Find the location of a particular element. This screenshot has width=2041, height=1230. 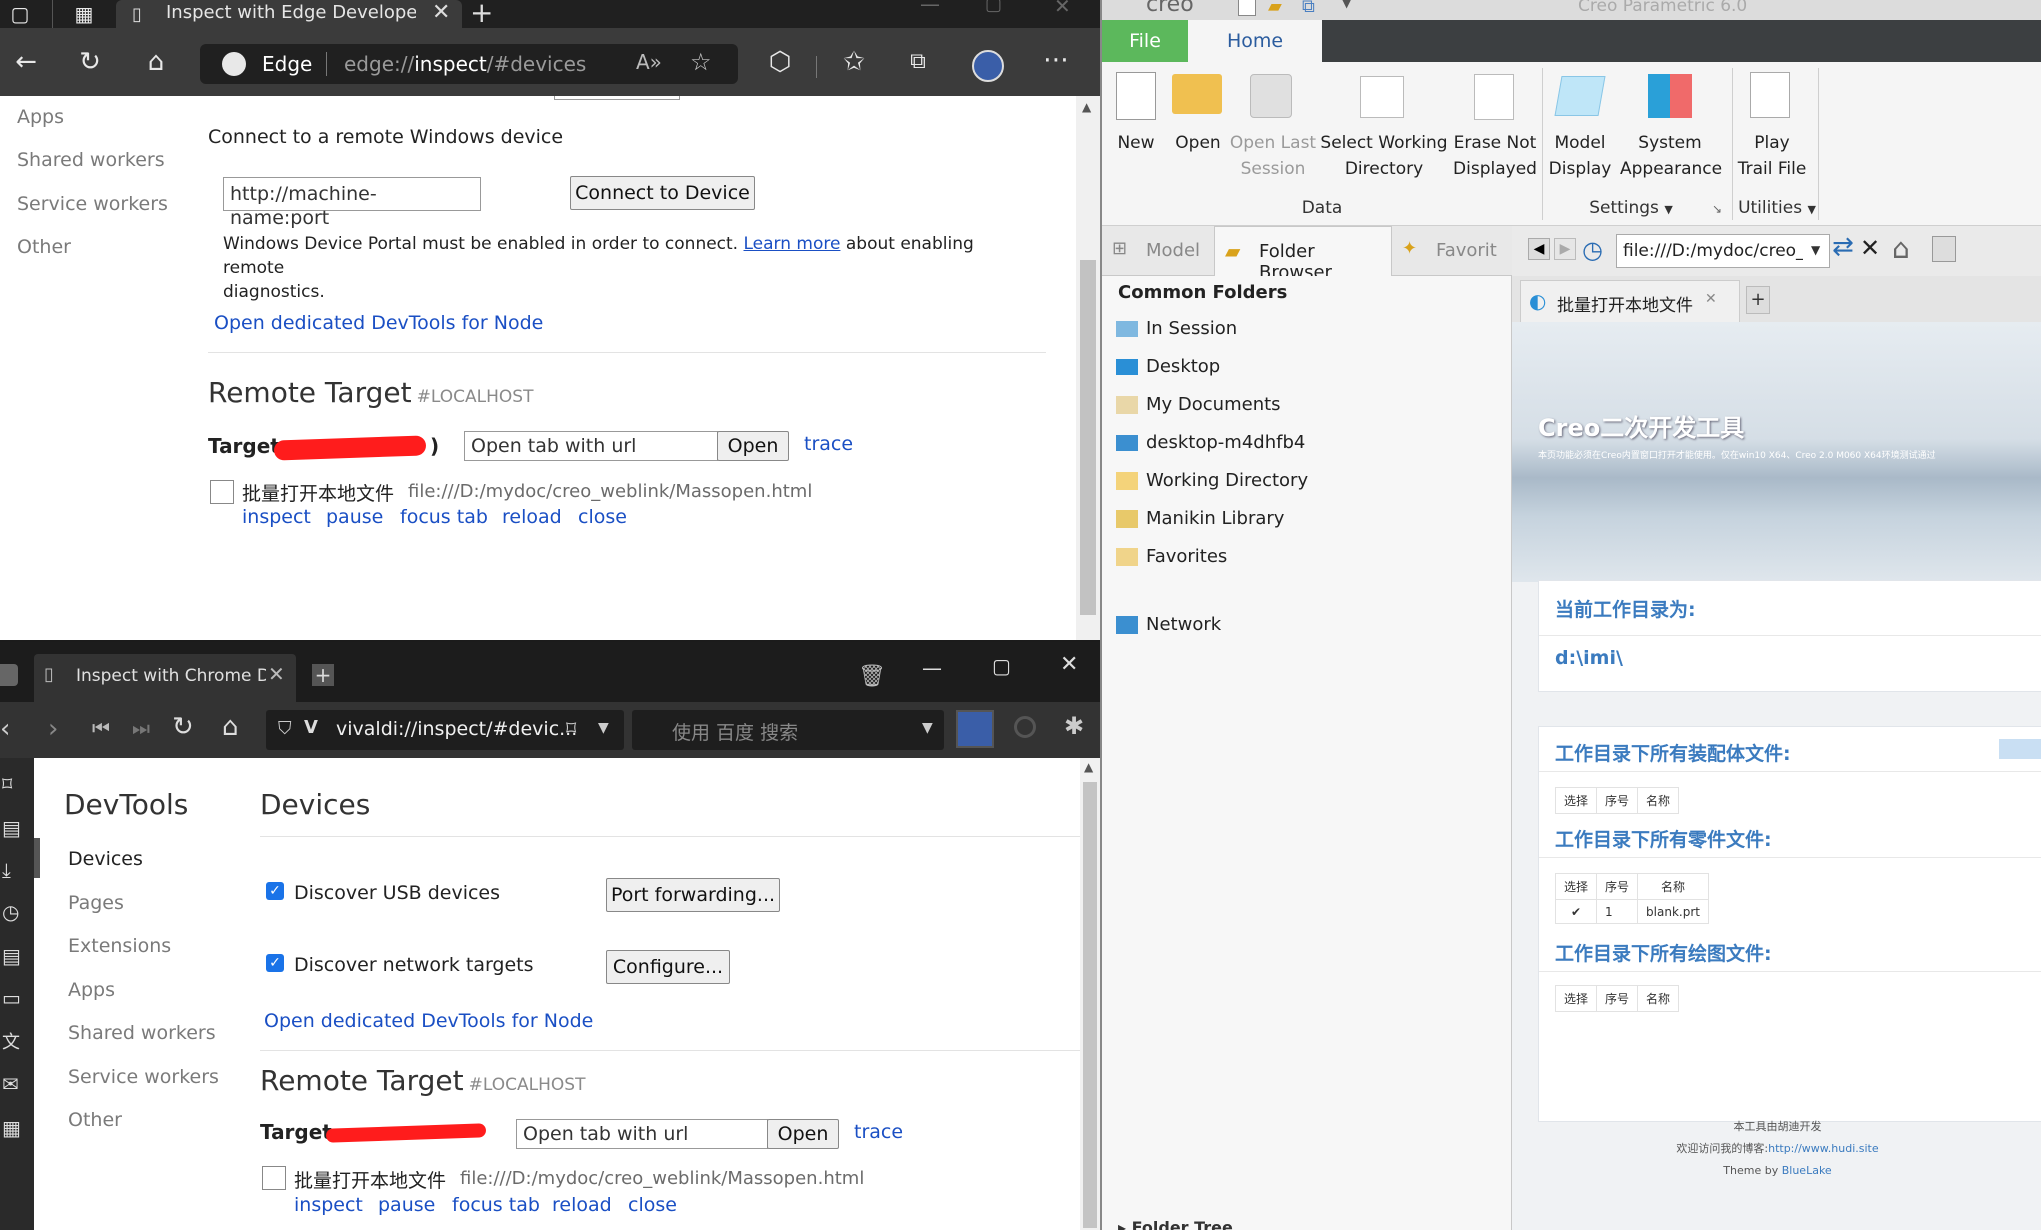

machine-port-input: http://machine-name:port is located at coordinates (352, 203).